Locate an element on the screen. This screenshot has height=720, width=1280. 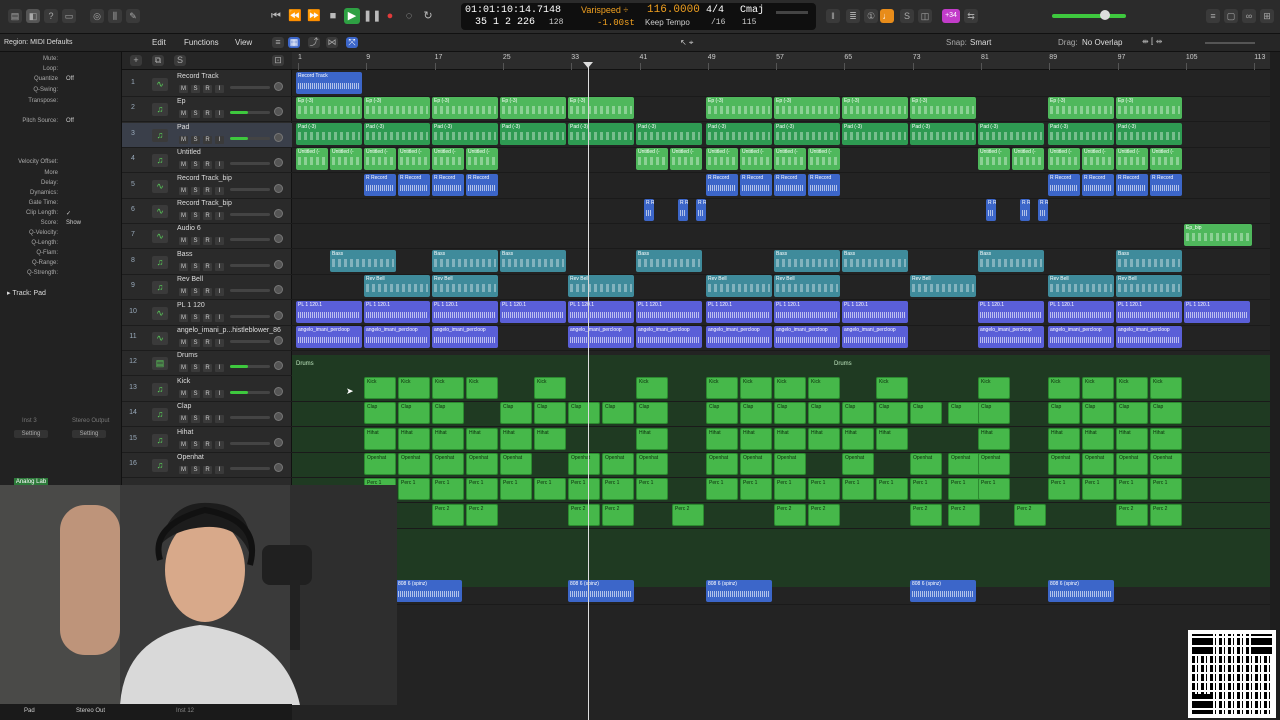
inspector-row: Transpose: is located at coordinates (61, 103).